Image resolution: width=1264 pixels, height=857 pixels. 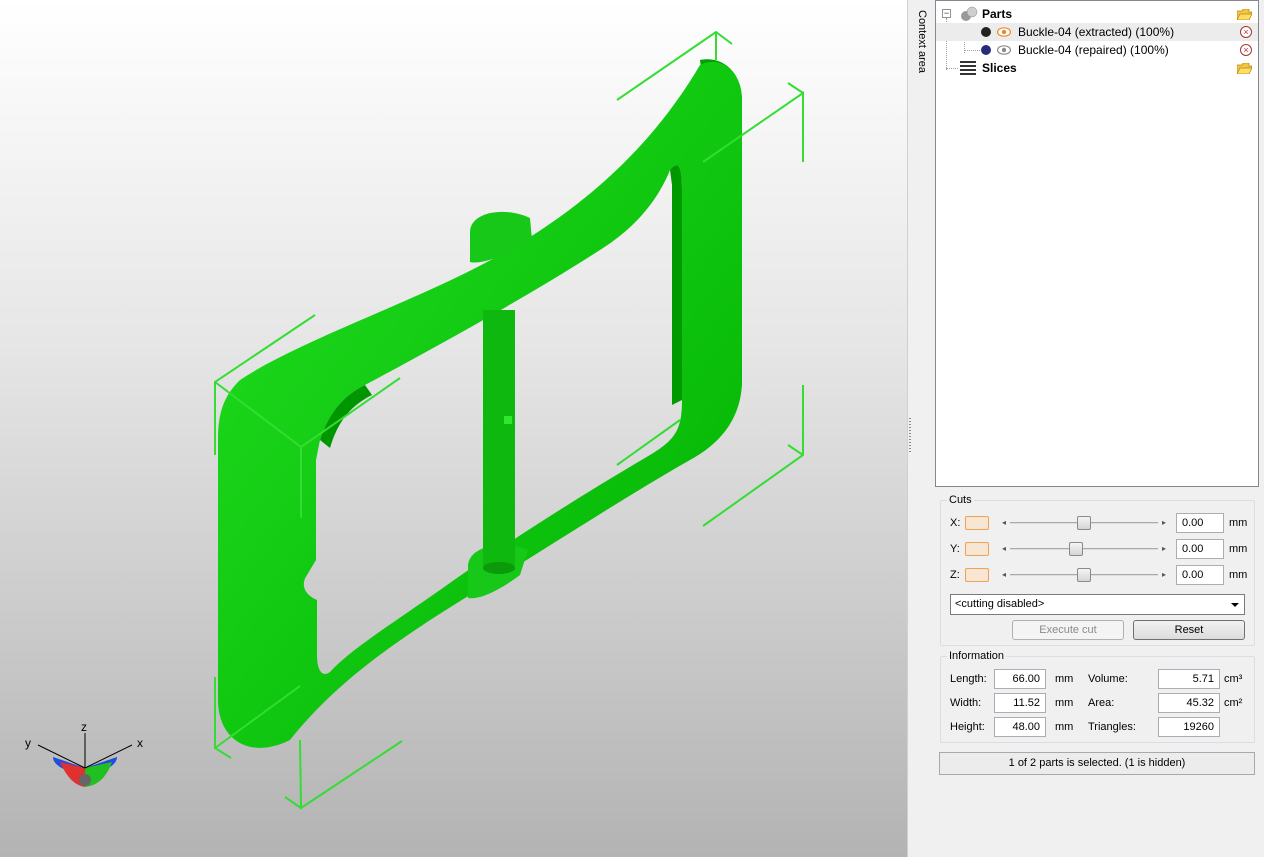 I want to click on cut-x-color, so click(x=977, y=523).